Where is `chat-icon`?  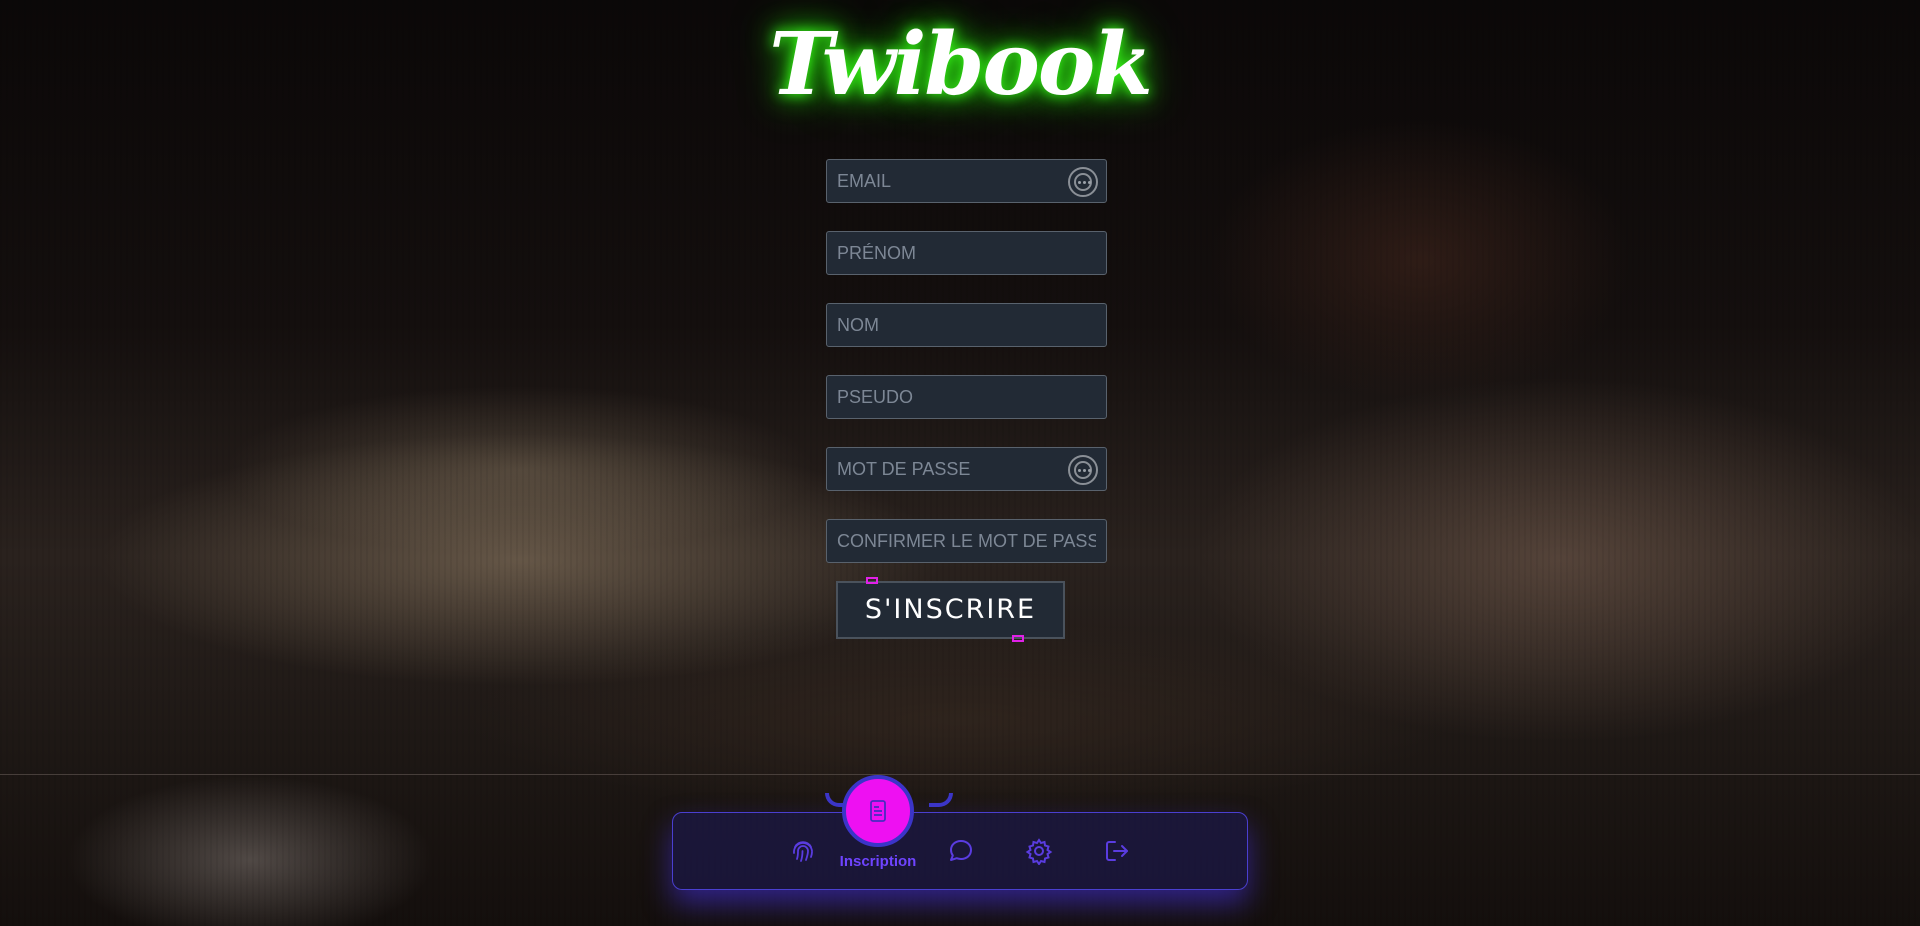
chat-icon is located at coordinates (961, 850).